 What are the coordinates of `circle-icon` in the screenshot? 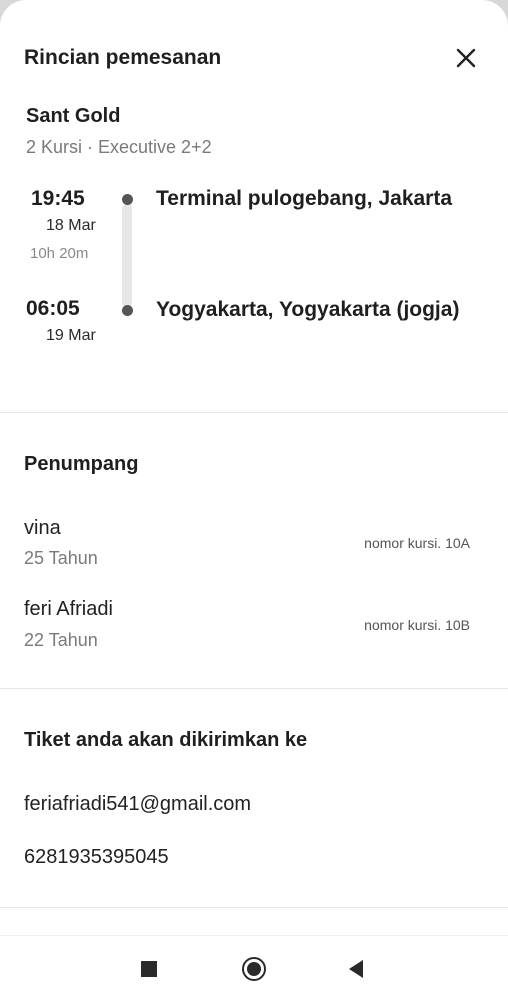 It's located at (254, 969).